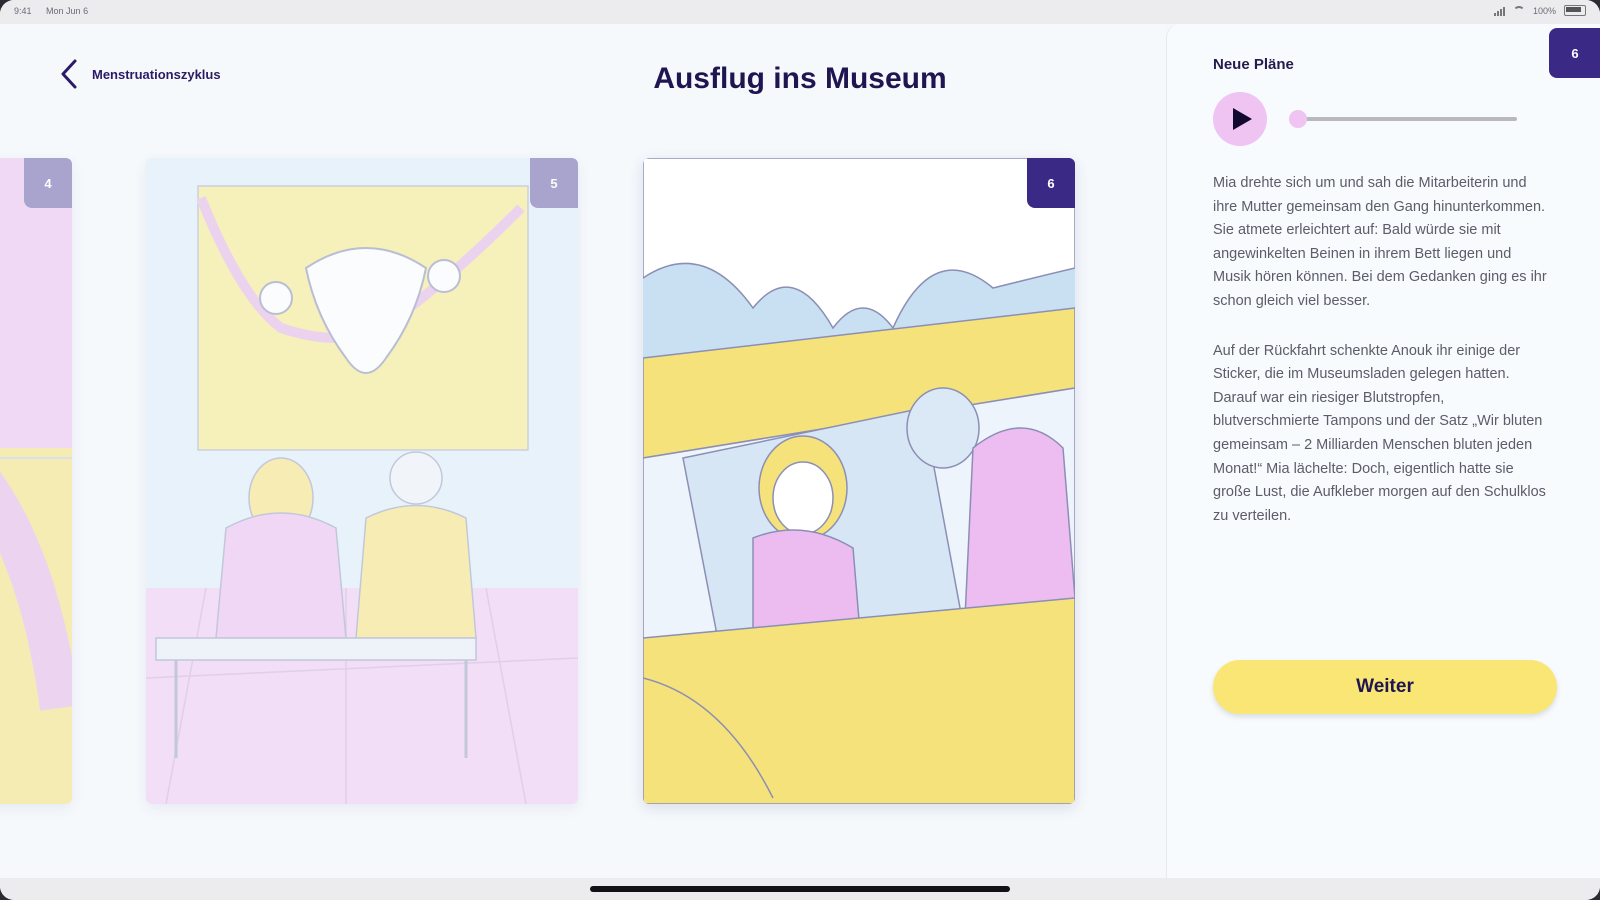  Describe the element at coordinates (554, 183) in the screenshot. I see `page-number-badge: 5` at that location.